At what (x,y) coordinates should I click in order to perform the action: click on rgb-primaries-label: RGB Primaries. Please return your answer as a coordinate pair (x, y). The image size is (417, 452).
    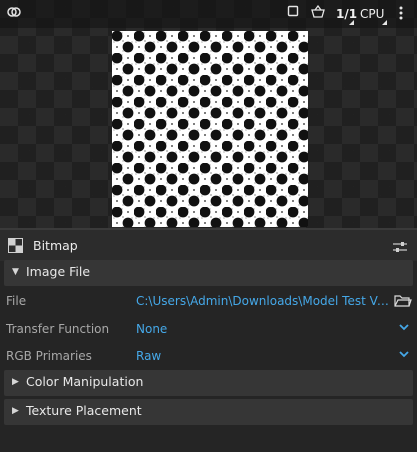
    Looking at the image, I should click on (49, 356).